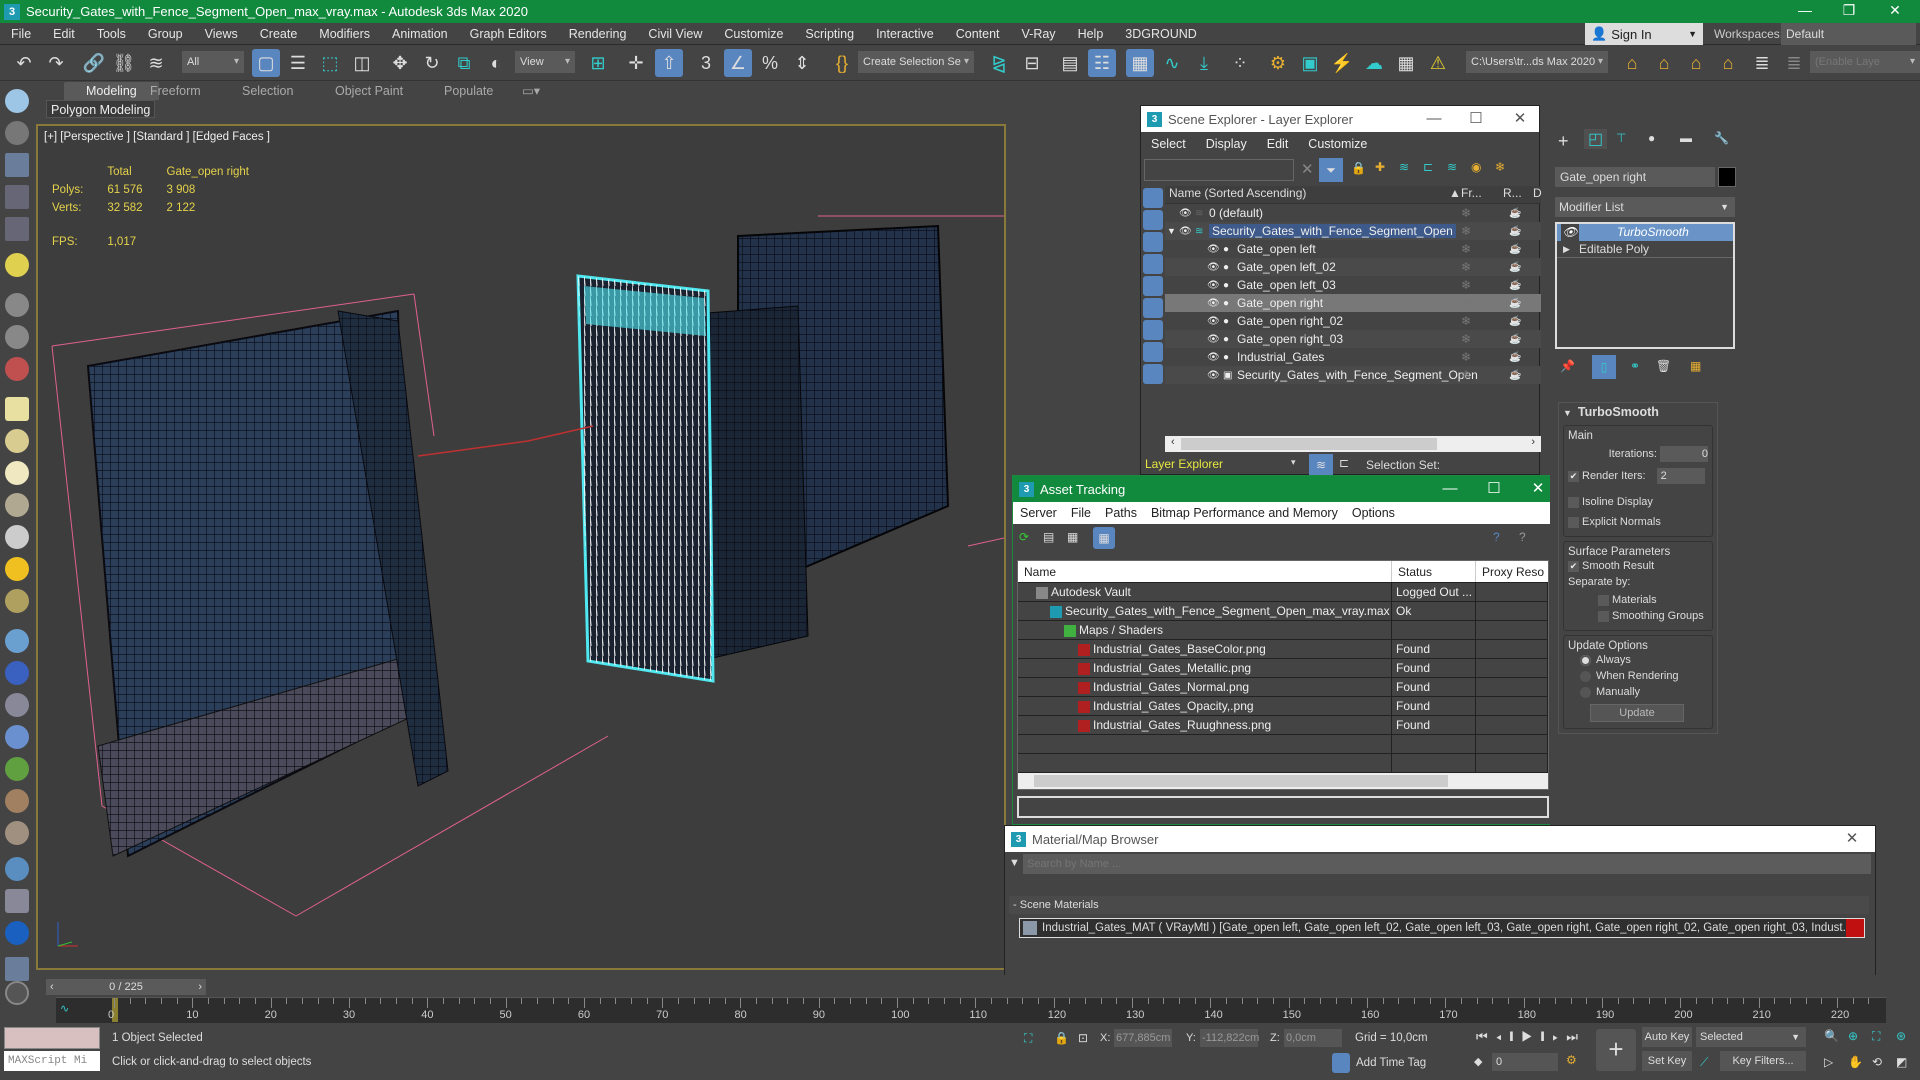 The image size is (1920, 1080). Describe the element at coordinates (1828, 1062) in the screenshot. I see `field-of-view-icon: ▷` at that location.